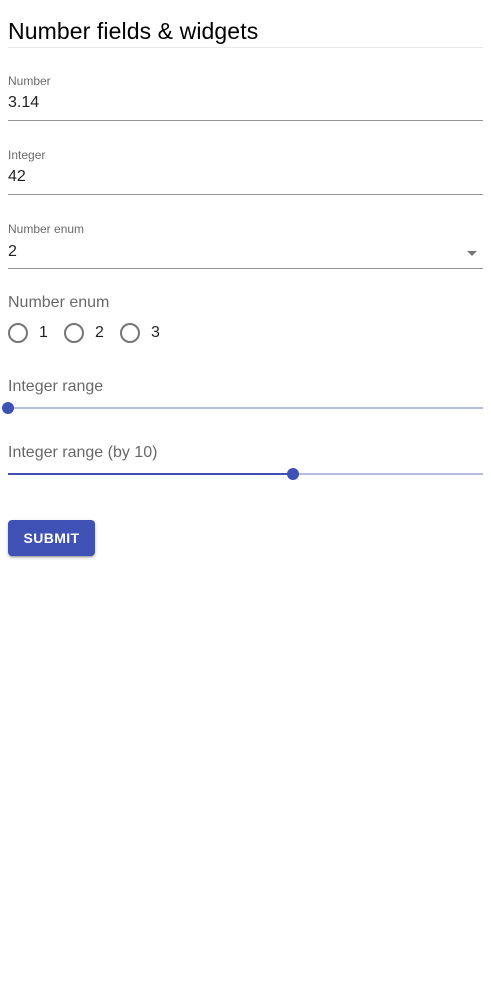 Image resolution: width=491 pixels, height=1000 pixels. I want to click on dropdown-arrow-icon, so click(472, 253).